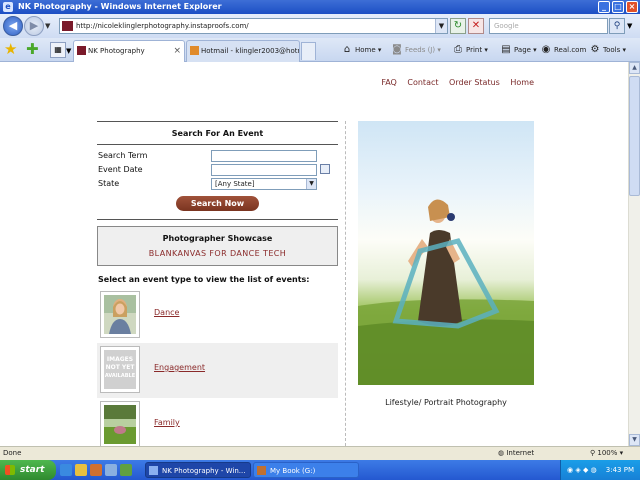  Describe the element at coordinates (506, 49) in the screenshot. I see `page-icon: ▤` at that location.